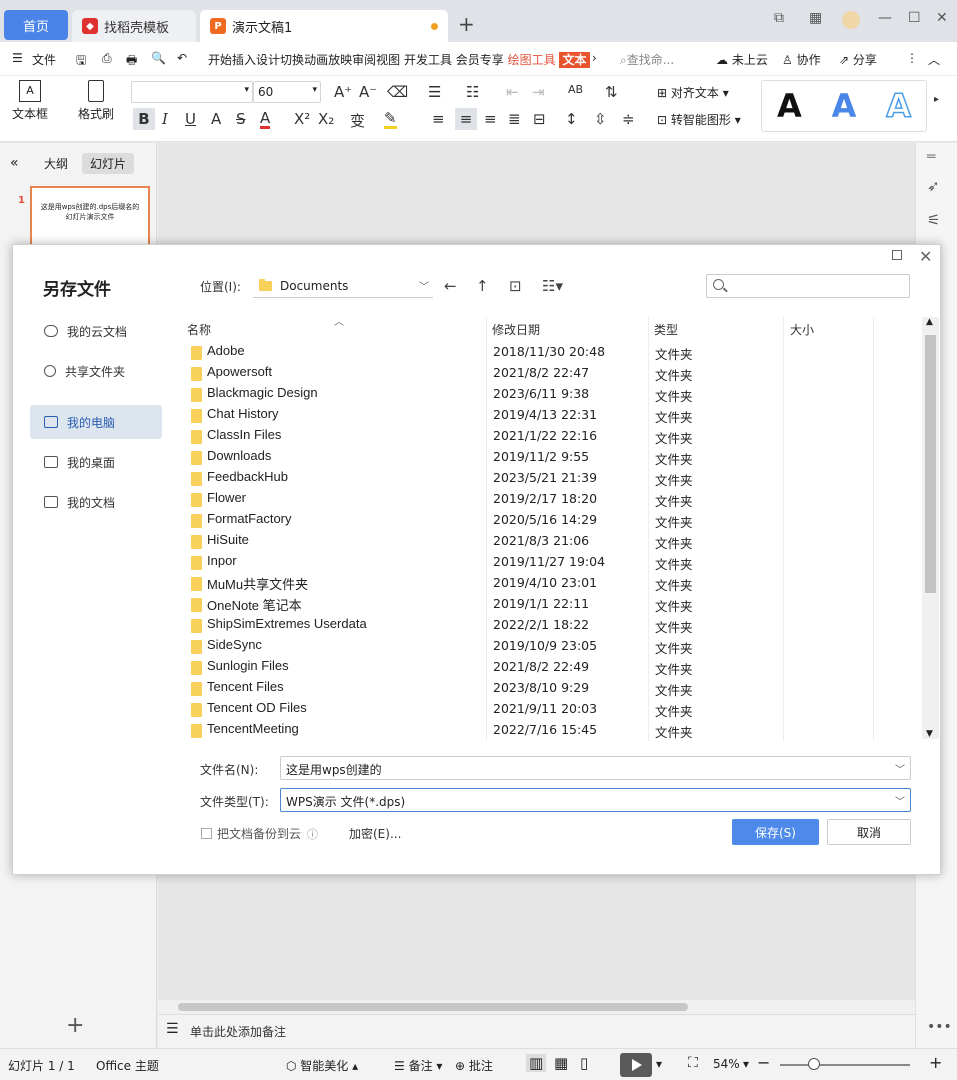 The width and height of the screenshot is (957, 1080). Describe the element at coordinates (547, 456) in the screenshot. I see `file-row: Downloads 2019/11/2 9:55 文件夹` at that location.